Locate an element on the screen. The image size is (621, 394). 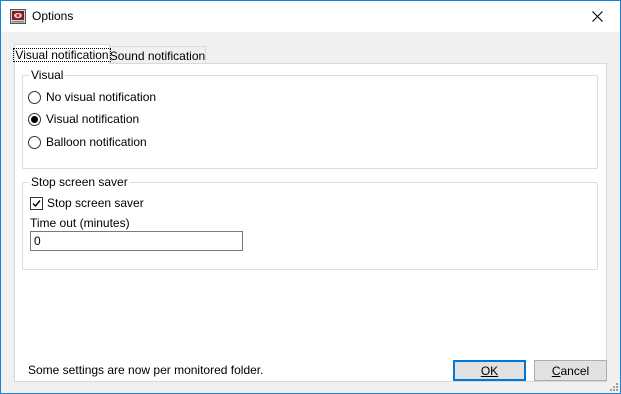
checkbox-label: Stop screen saver is located at coordinates (95, 203).